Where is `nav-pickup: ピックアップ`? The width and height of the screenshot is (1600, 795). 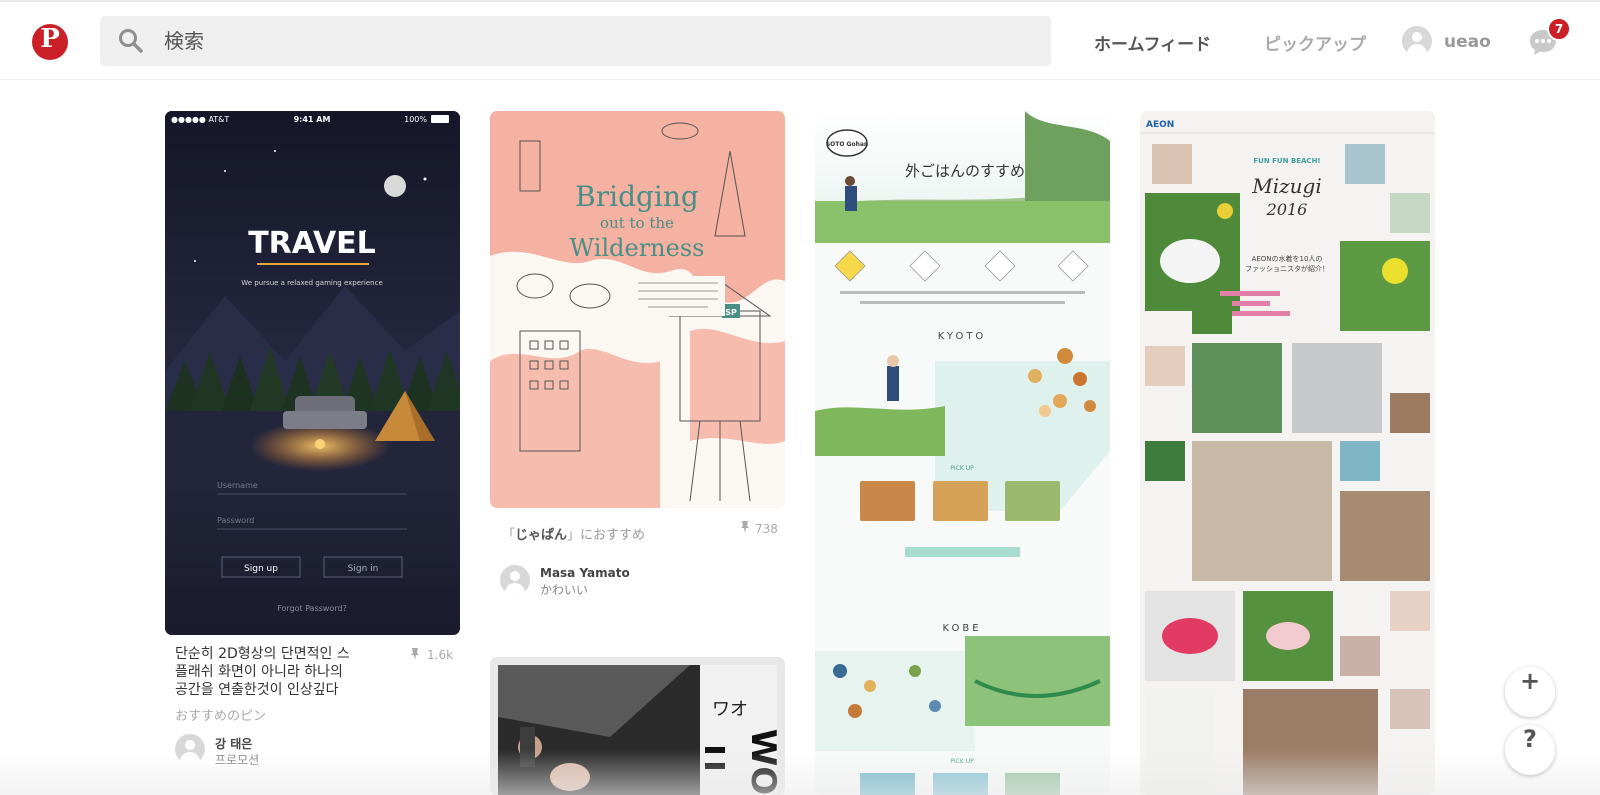 nav-pickup: ピックアップ is located at coordinates (1315, 42).